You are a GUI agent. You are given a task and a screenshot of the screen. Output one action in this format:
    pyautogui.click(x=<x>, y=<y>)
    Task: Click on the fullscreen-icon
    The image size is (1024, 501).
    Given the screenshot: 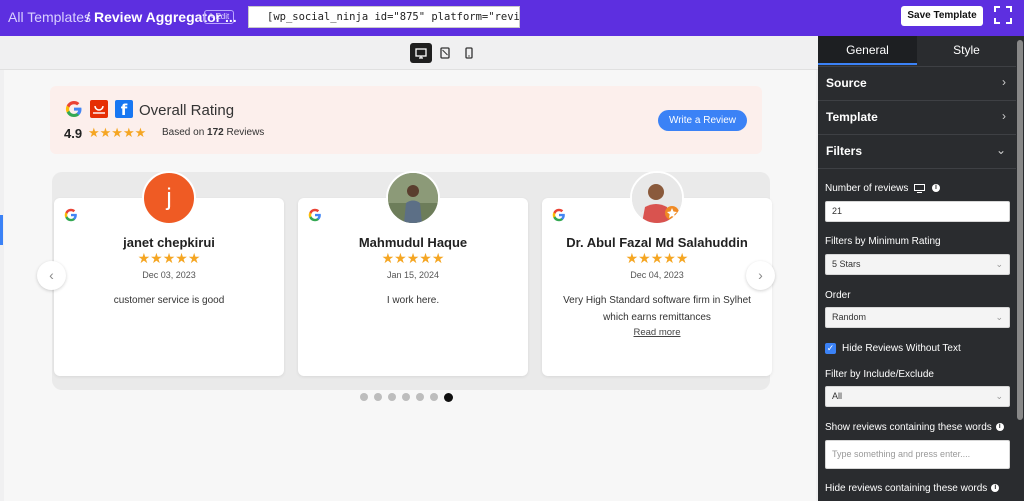 What is the action you would take?
    pyautogui.click(x=1003, y=15)
    